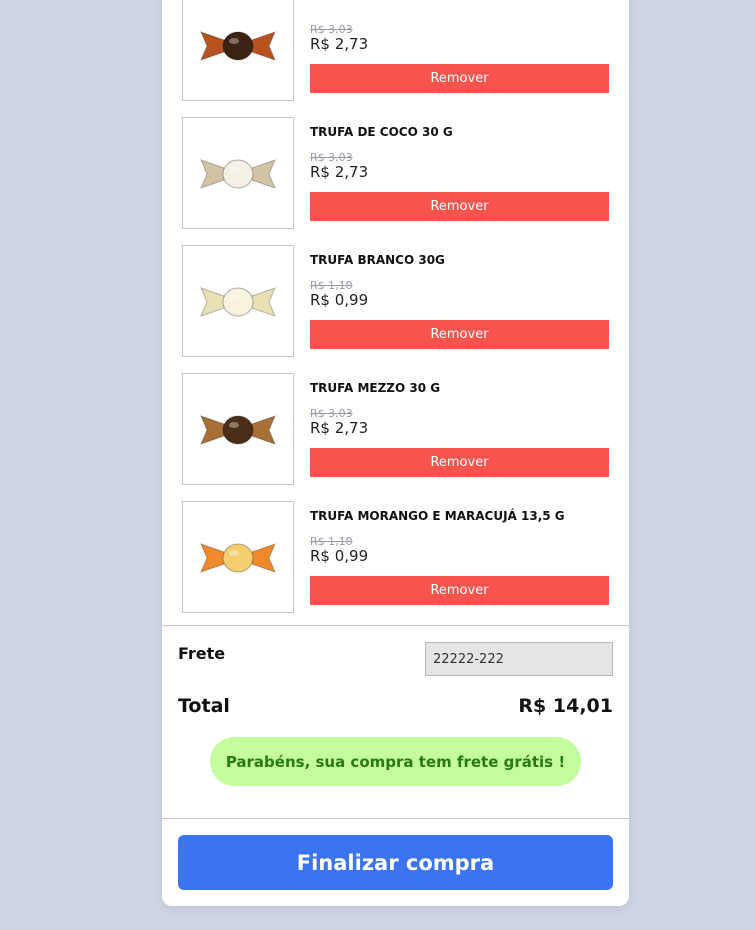 This screenshot has height=930, width=755. What do you see at coordinates (437, 516) in the screenshot?
I see `product-name: TRUFA MORANGO E MARACUJÁ 13,5 G` at bounding box center [437, 516].